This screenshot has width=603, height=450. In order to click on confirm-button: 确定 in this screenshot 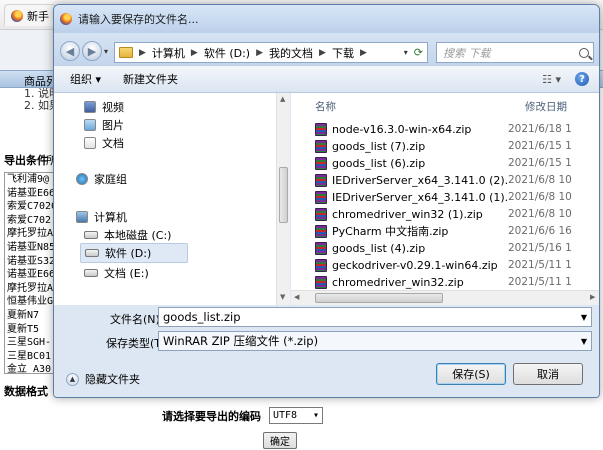, I will do `click(280, 440)`.